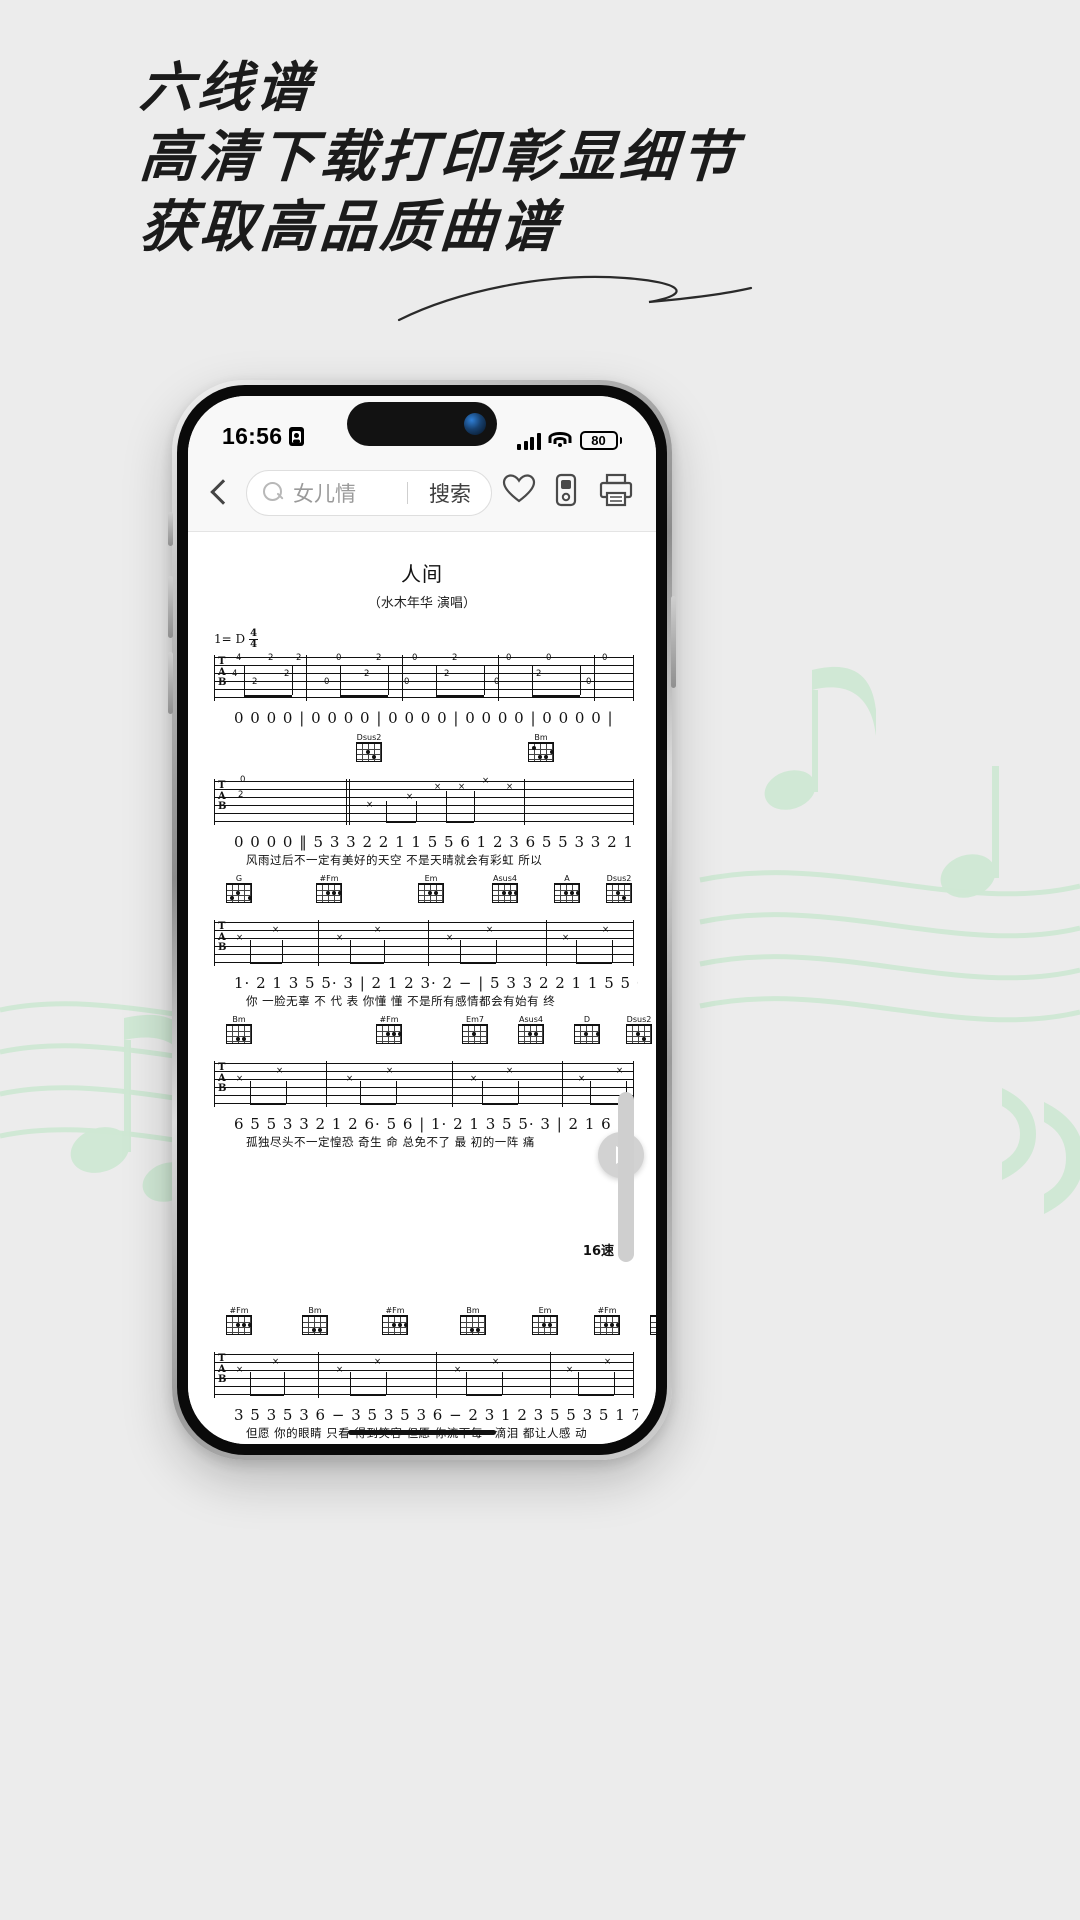  Describe the element at coordinates (422, 753) in the screenshot. I see `chord-diagram-row-1: Dsus2 Bm` at that location.